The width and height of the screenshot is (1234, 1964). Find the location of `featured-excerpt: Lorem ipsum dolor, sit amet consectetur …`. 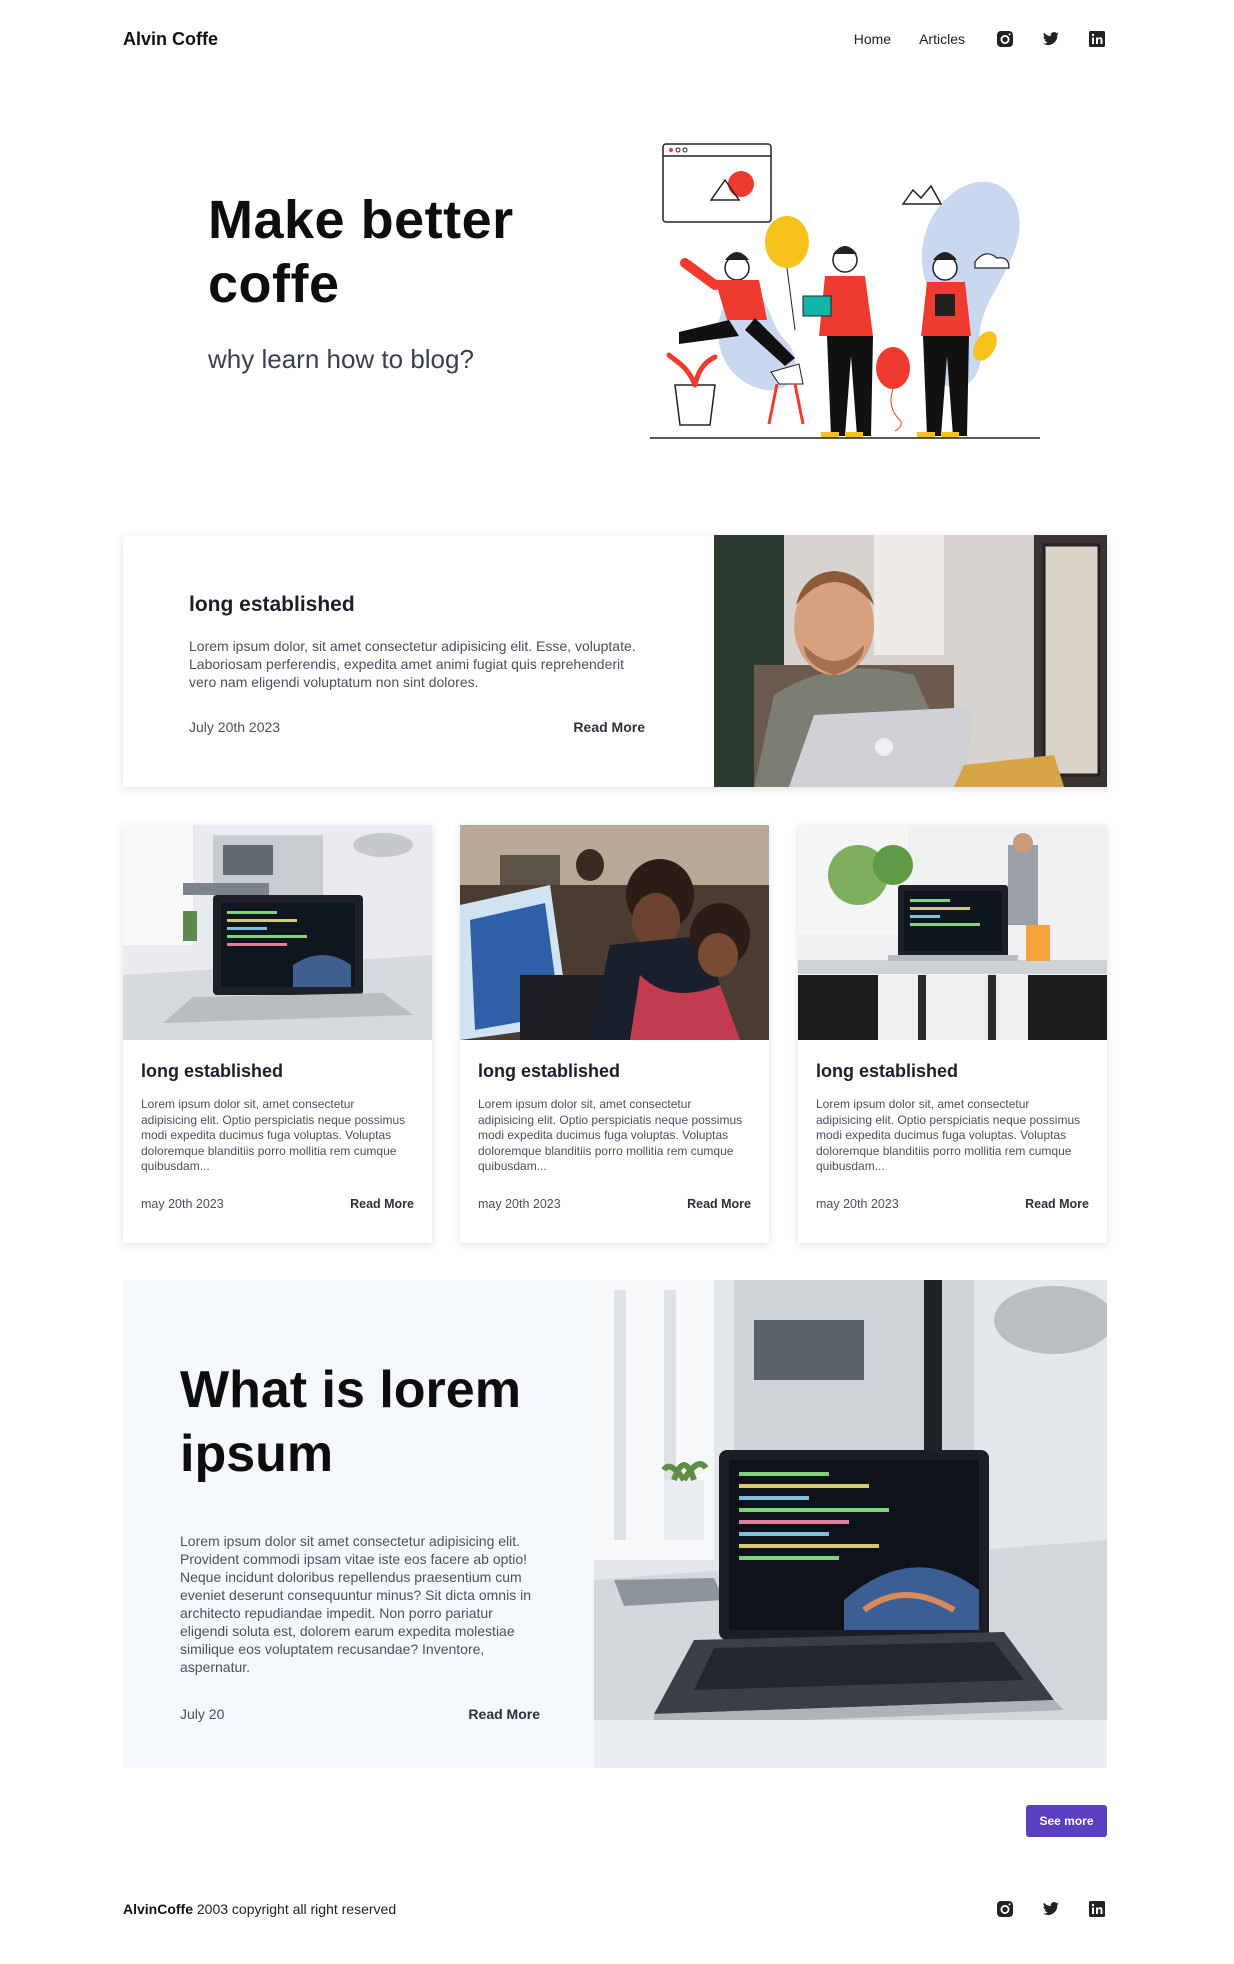

featured-excerpt: Lorem ipsum dolor, sit amet consectetur … is located at coordinates (412, 664).